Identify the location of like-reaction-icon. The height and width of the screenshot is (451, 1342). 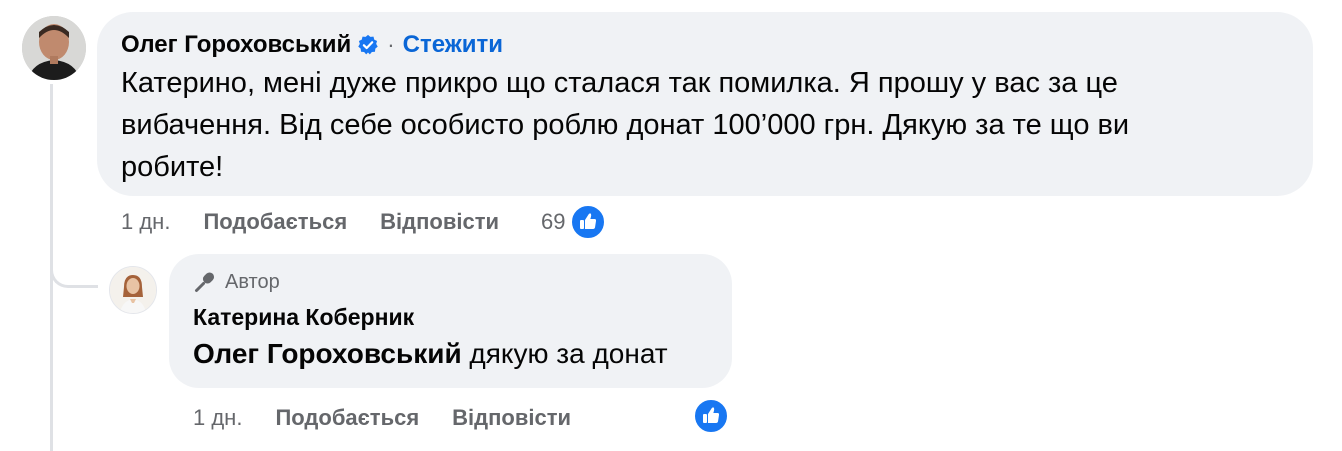
(587, 222).